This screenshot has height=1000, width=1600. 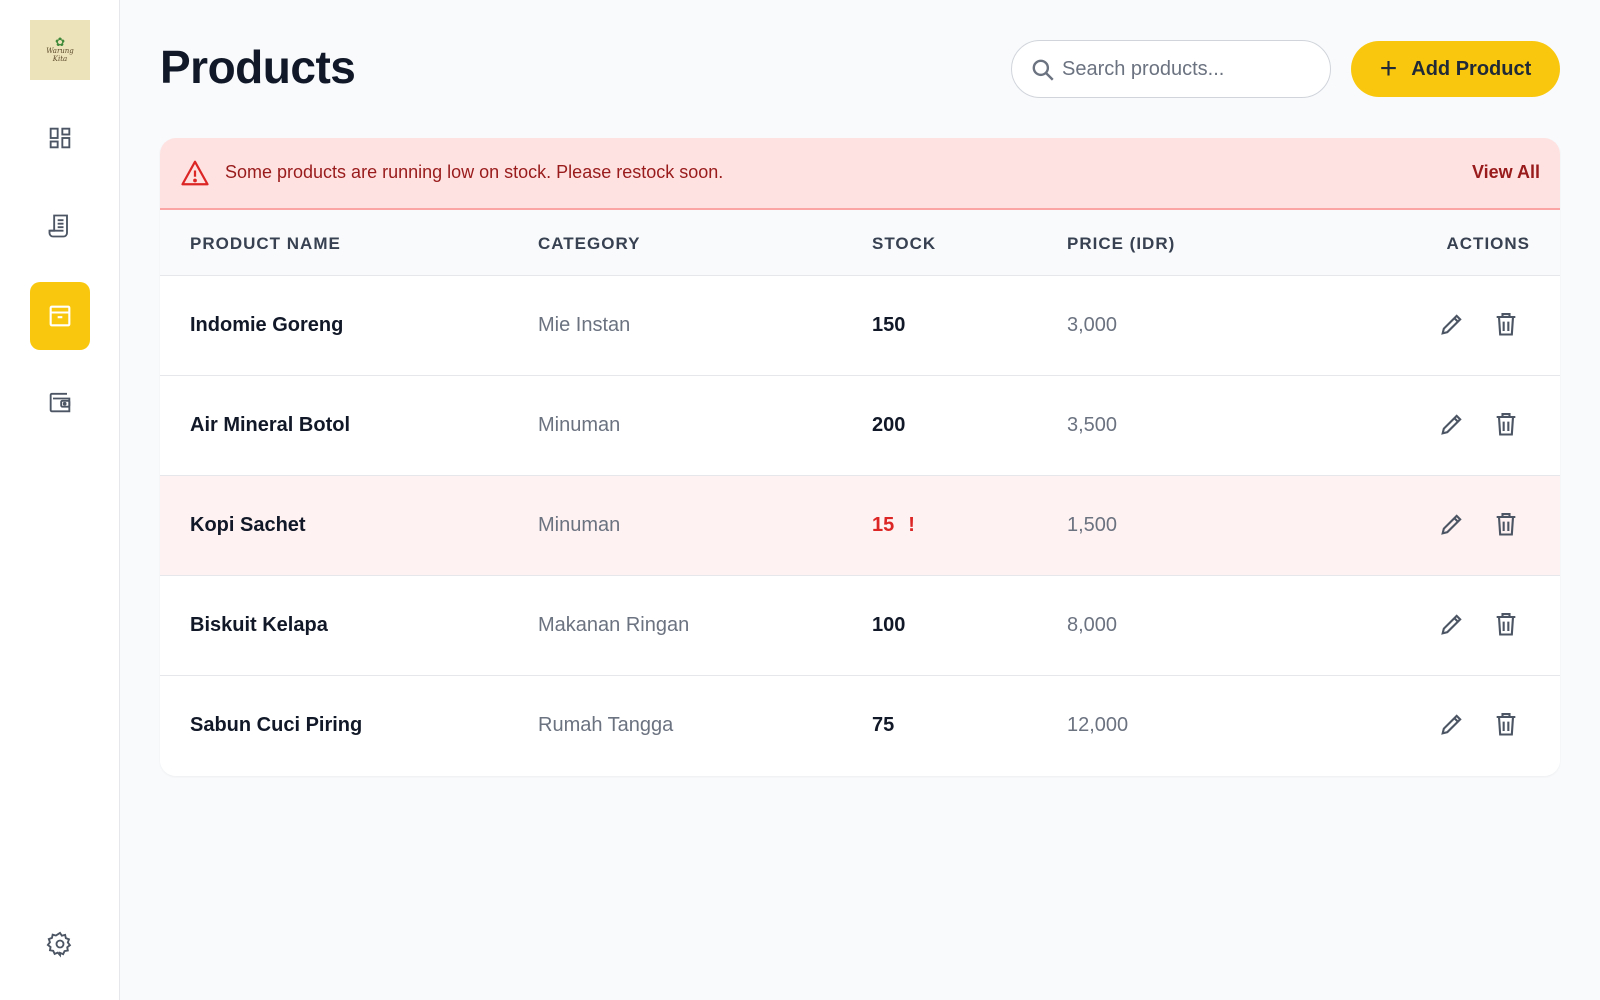 What do you see at coordinates (195, 173) in the screenshot?
I see `warning-icon` at bounding box center [195, 173].